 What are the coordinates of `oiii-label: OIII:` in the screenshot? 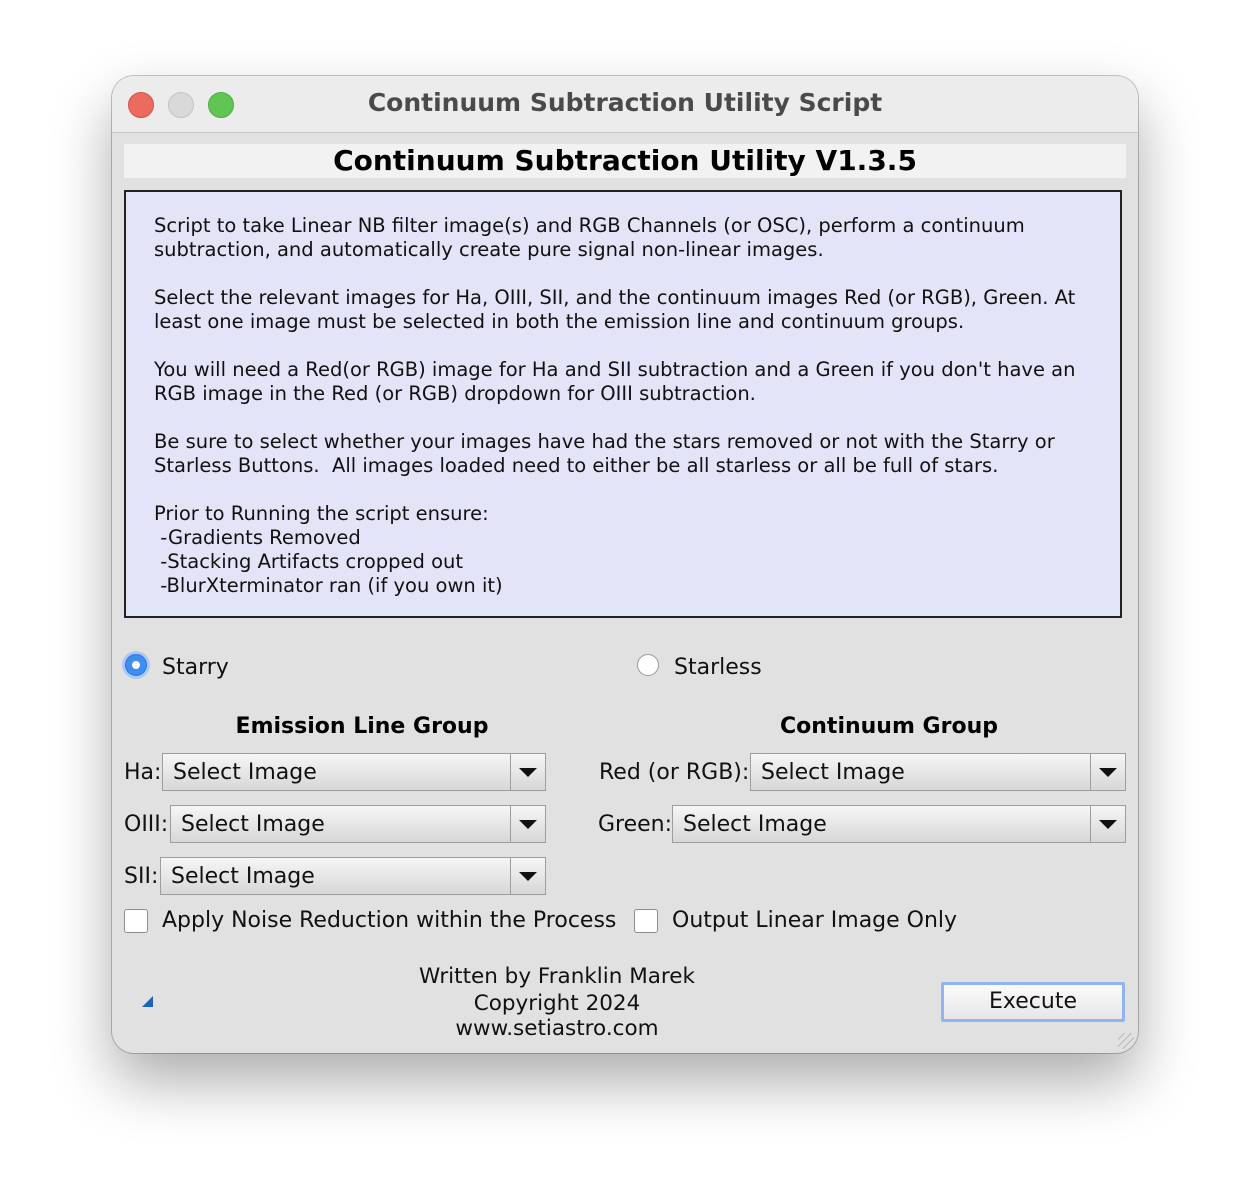 It's located at (146, 824).